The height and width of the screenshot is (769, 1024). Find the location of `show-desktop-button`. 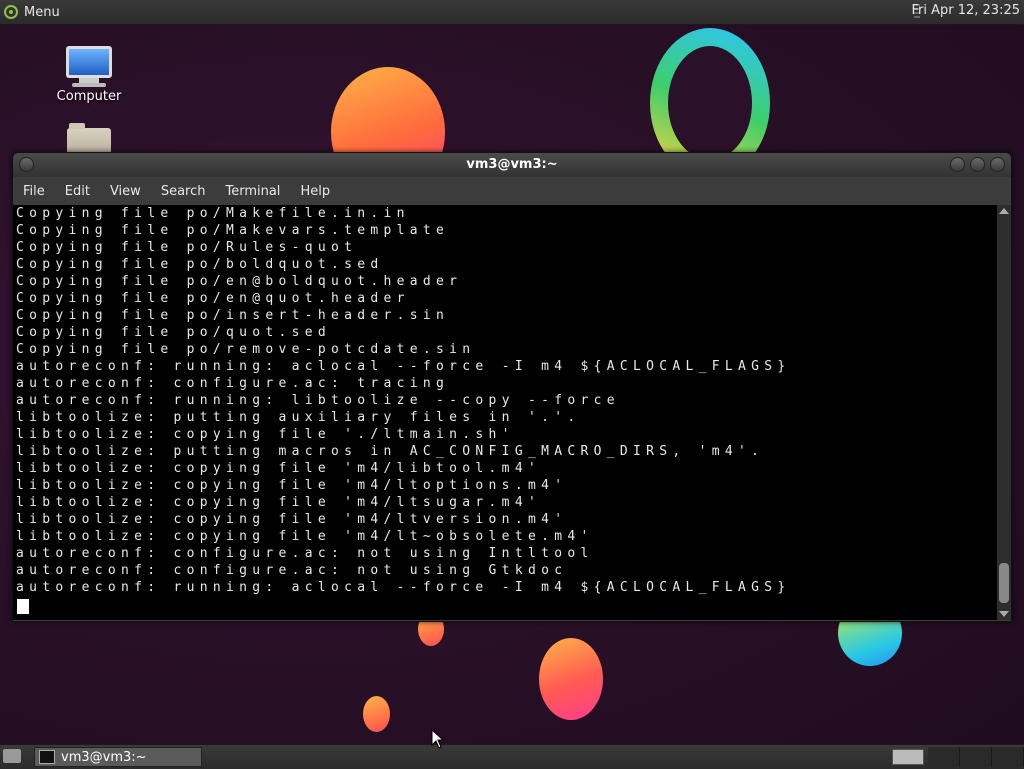

show-desktop-button is located at coordinates (12, 756).